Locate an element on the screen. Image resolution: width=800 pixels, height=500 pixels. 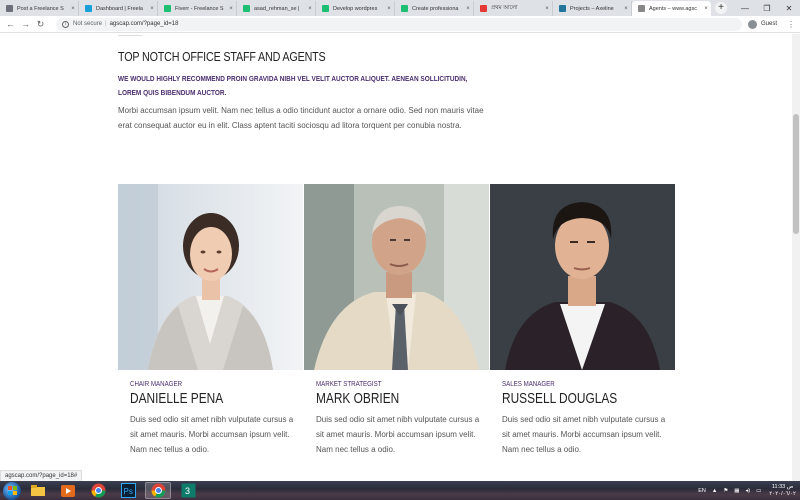
system-tray: EN ▲ ⚑ ▦ ◂) ▭ 11:33 ص ٢٠٢٠/٠٦/٠٢ is located at coordinates (744, 490).